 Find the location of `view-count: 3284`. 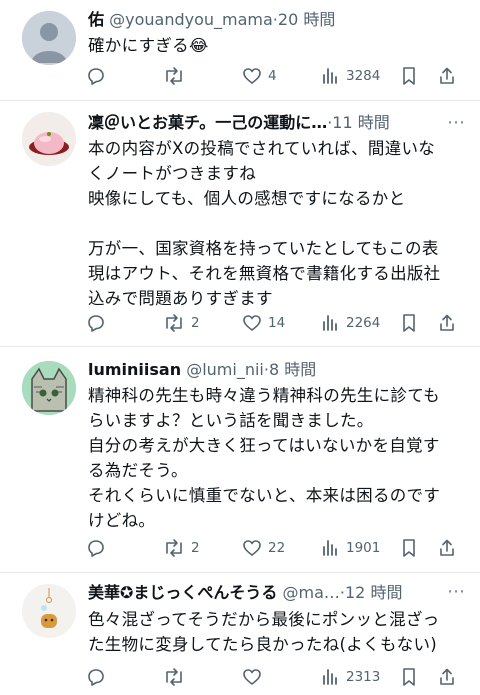

view-count: 3284 is located at coordinates (363, 76).